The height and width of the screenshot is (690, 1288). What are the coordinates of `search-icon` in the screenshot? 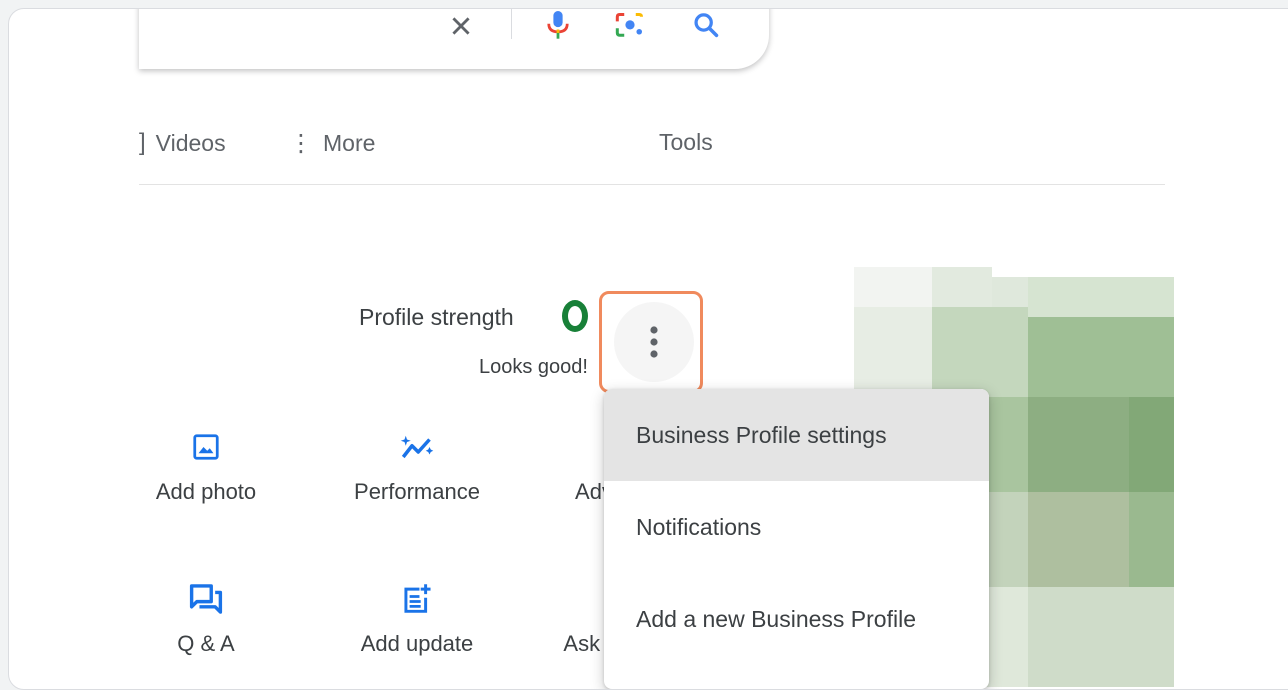 It's located at (706, 26).